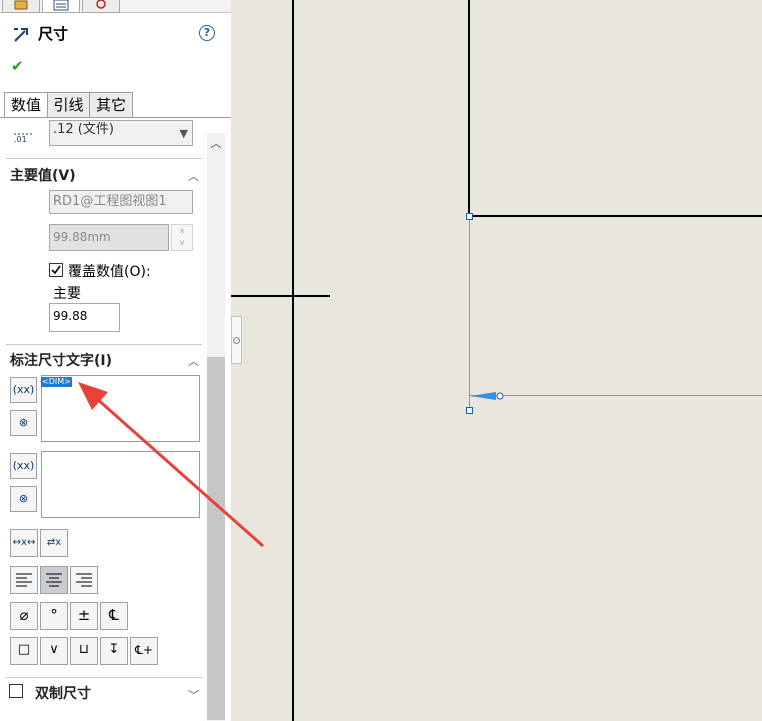 This screenshot has width=762, height=721. I want to click on dimension-tool-icon, so click(22, 36).